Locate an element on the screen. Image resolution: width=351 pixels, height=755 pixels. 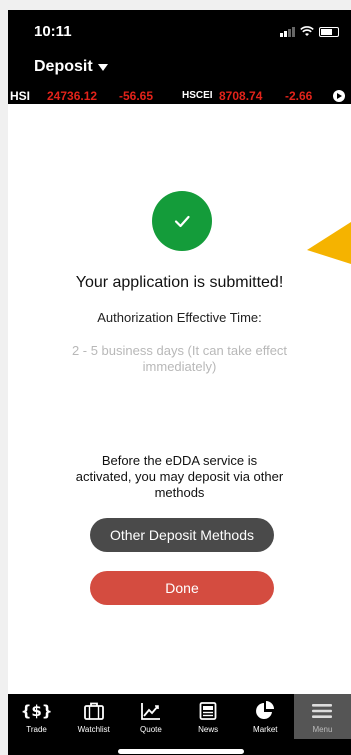
tab-market: Market is located at coordinates (265, 716).